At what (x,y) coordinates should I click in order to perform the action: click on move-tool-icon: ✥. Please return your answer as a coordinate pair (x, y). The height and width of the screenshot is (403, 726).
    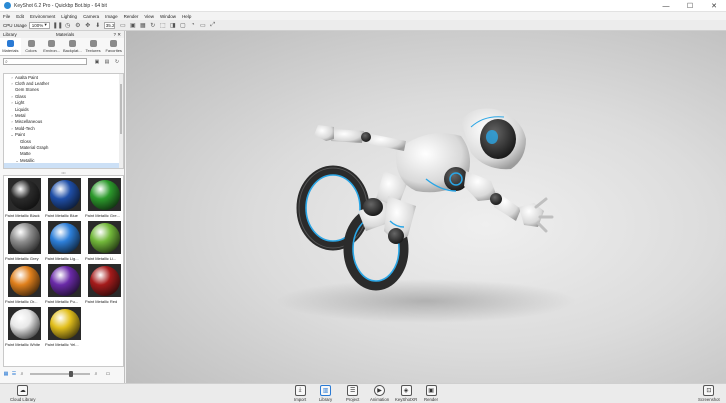
    Looking at the image, I should click on (88, 25).